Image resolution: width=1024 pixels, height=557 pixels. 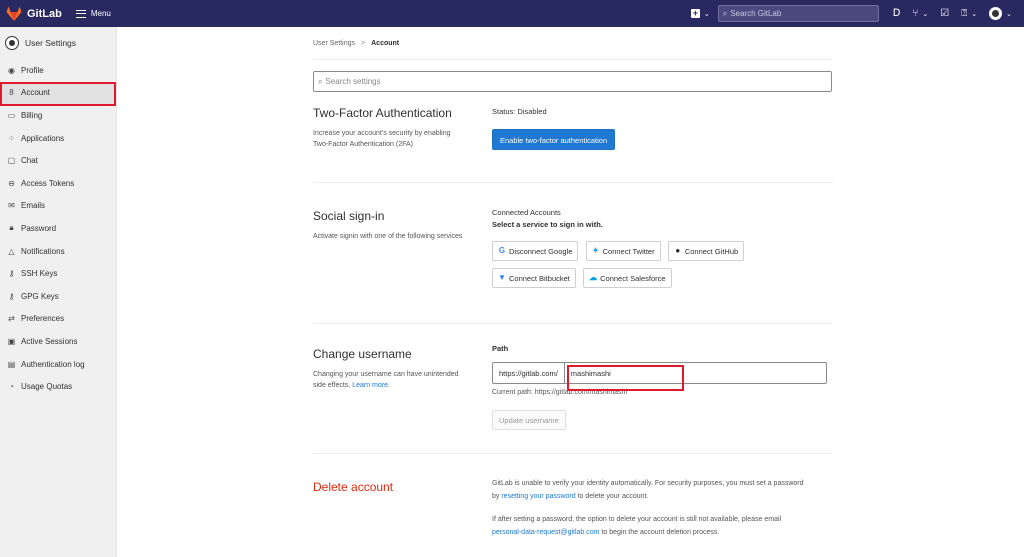 What do you see at coordinates (628, 251) in the screenshot?
I see `button-label: Connect Twitter` at bounding box center [628, 251].